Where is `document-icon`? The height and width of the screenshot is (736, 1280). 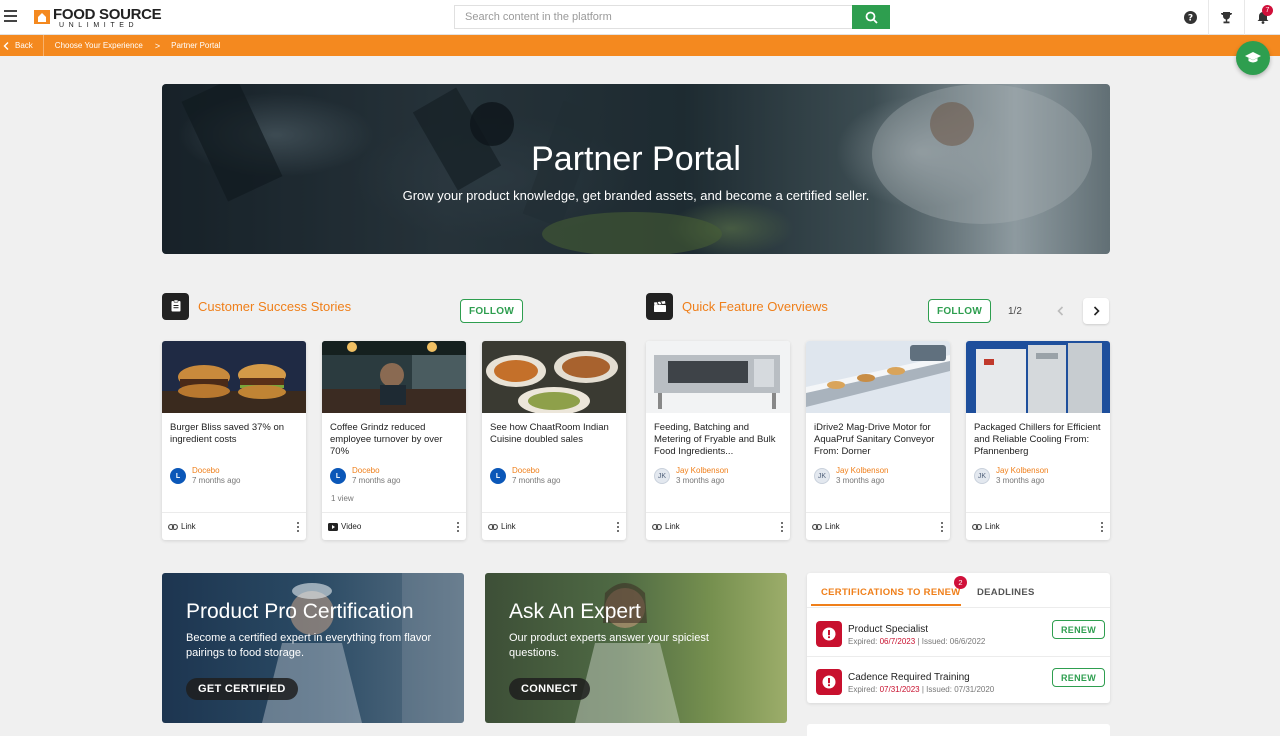
document-icon is located at coordinates (175, 306).